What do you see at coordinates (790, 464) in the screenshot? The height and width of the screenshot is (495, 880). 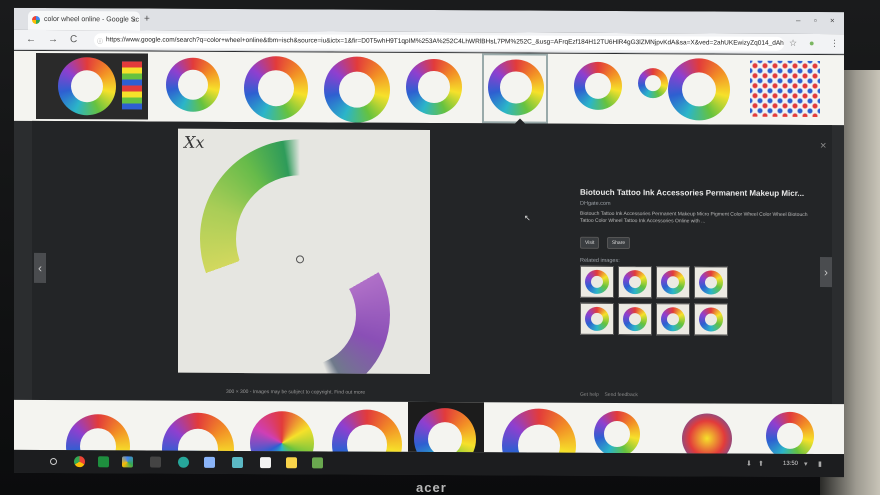 I see `shelf-clock: 13:50` at bounding box center [790, 464].